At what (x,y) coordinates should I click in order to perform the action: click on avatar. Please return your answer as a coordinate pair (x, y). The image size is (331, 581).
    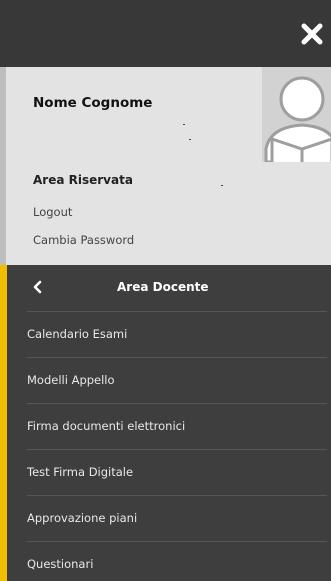
    Looking at the image, I should click on (296, 115).